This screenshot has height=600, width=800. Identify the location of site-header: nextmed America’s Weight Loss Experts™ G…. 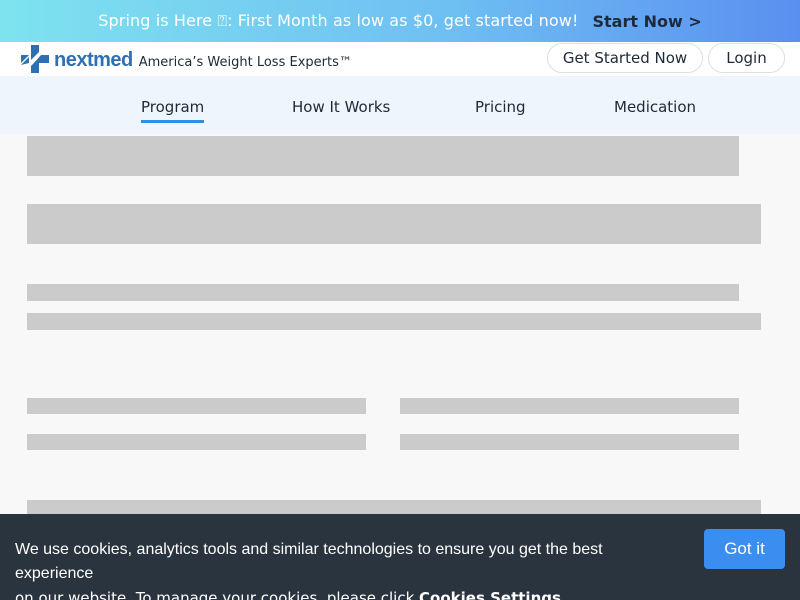
(400, 59).